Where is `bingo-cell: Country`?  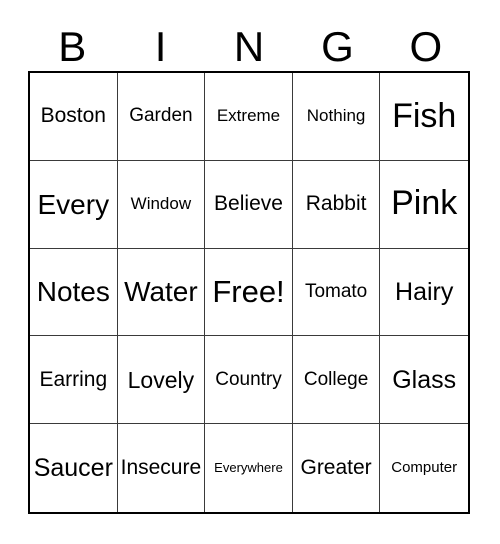
bingo-cell: Country is located at coordinates (249, 380).